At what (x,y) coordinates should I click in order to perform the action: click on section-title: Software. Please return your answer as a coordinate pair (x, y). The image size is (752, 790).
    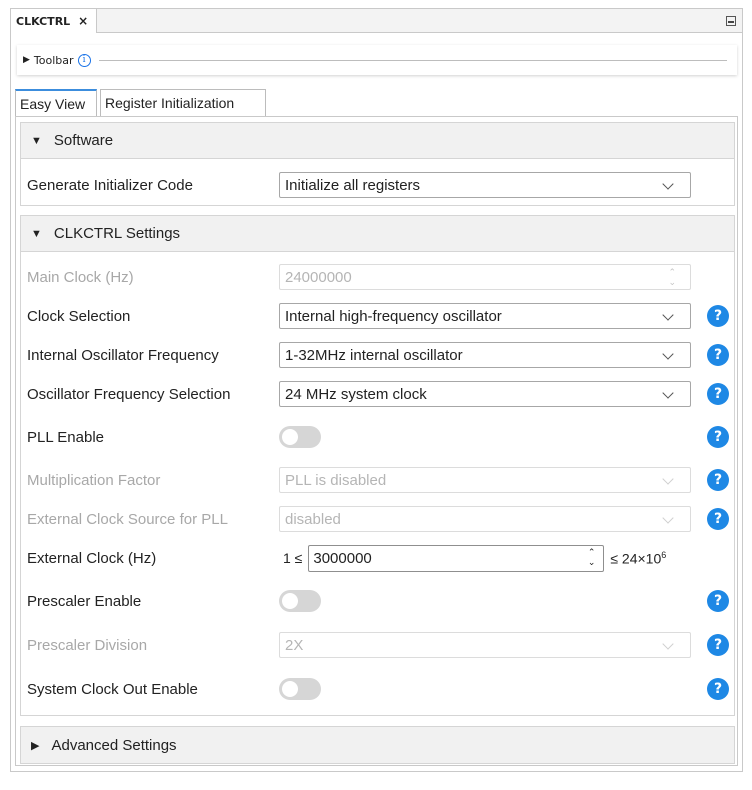
    Looking at the image, I should click on (83, 140).